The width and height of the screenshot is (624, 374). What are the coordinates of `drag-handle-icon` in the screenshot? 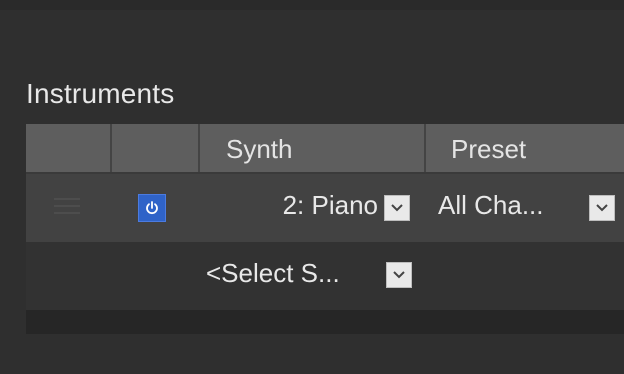 It's located at (67, 208).